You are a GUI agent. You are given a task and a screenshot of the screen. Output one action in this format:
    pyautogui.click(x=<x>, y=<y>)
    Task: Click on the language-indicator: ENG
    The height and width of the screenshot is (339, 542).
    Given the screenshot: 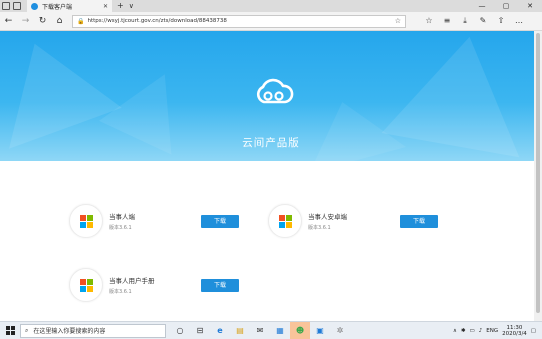 What is the action you would take?
    pyautogui.click(x=492, y=331)
    